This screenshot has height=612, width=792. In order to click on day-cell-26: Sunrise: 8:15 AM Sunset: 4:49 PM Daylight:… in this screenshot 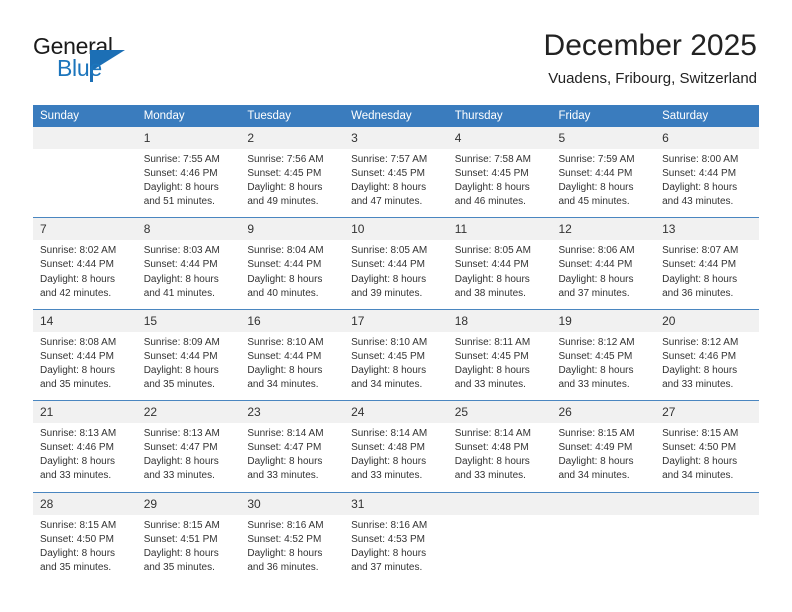, I will do `click(603, 457)`.